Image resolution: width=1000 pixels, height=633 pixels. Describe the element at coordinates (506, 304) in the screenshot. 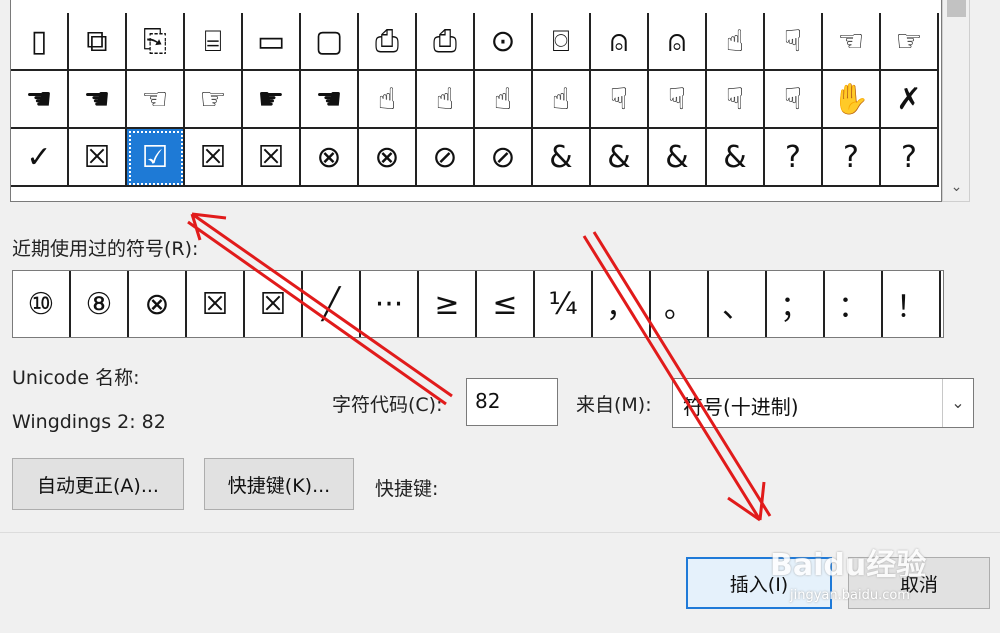

I see `recent-symbol-cell: ≤` at that location.